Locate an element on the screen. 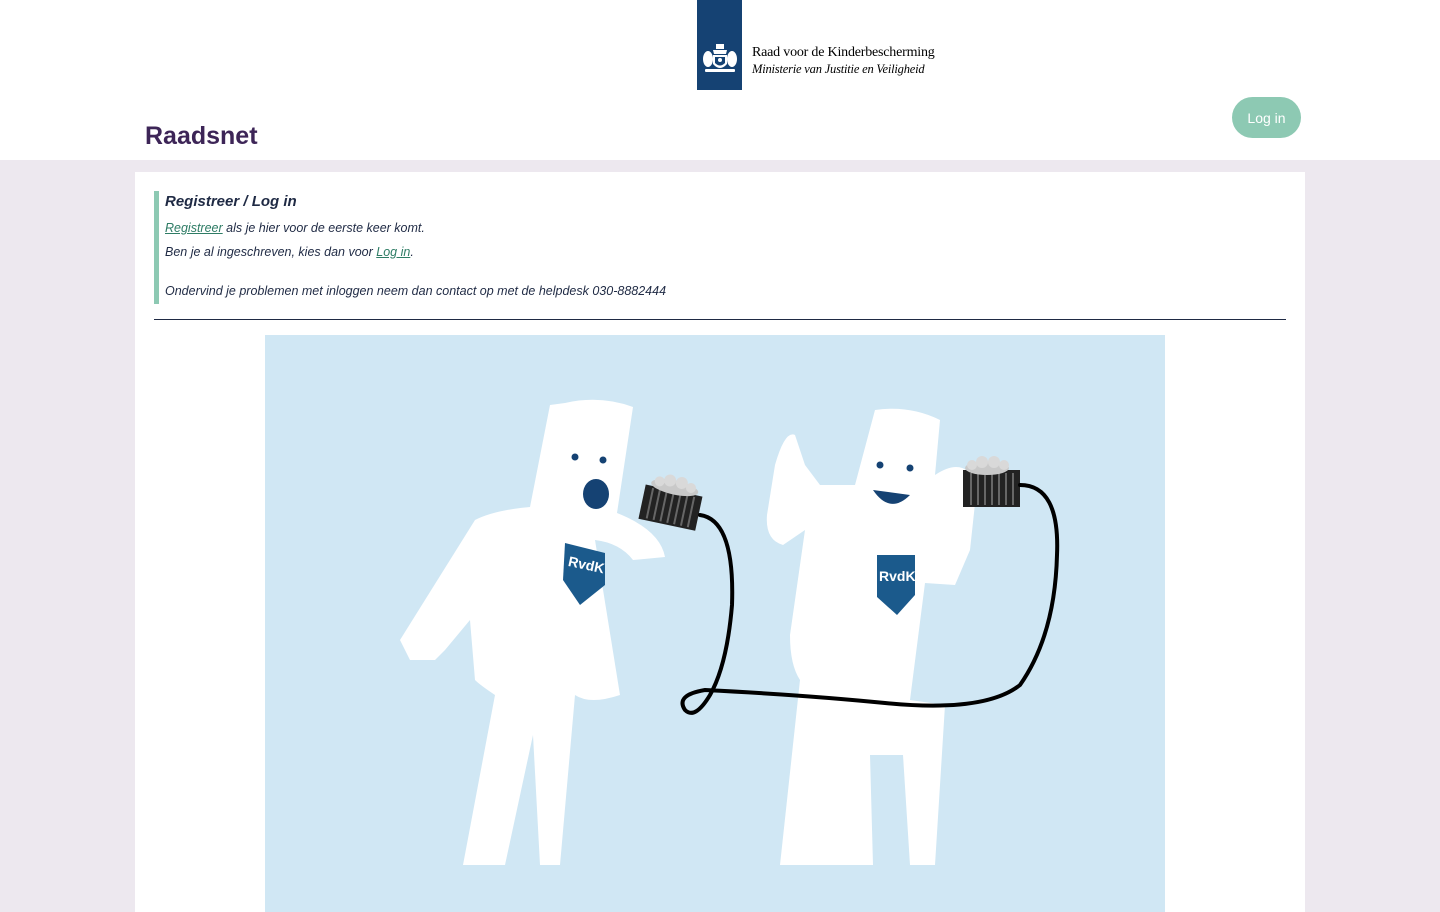  login-link: Log in is located at coordinates (393, 252).